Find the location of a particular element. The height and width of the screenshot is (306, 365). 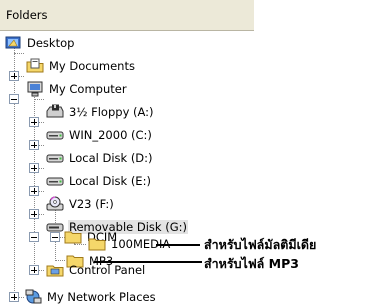

tree-item-label: Desktop is located at coordinates (51, 43).